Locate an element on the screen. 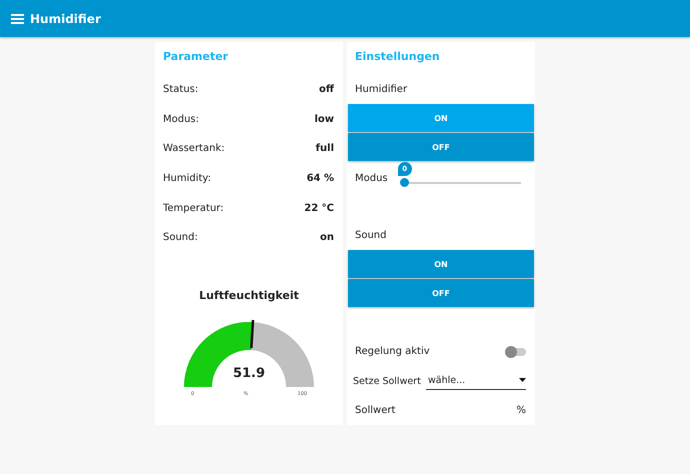  parameter-value: off is located at coordinates (326, 90).